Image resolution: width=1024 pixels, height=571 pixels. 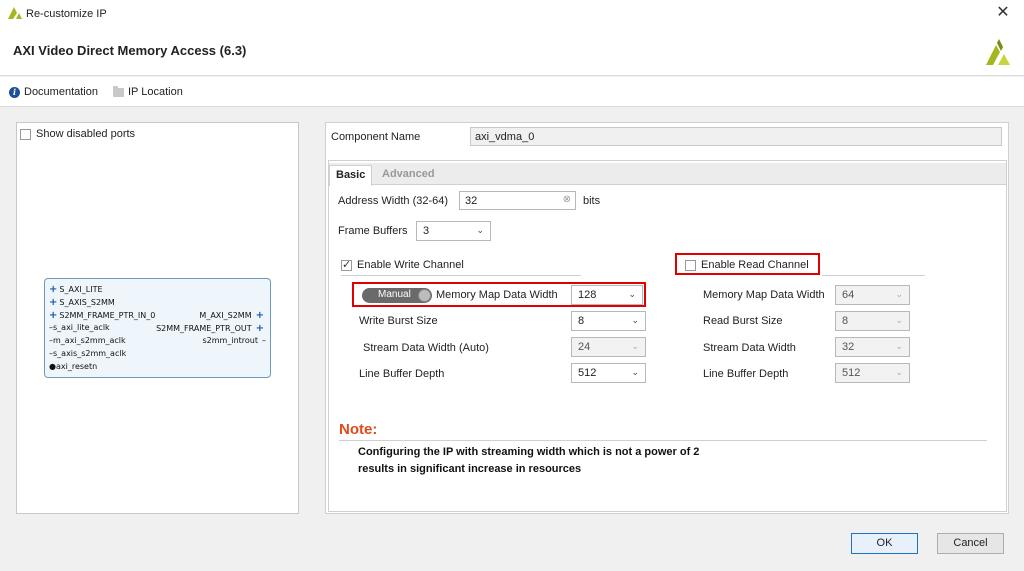 What do you see at coordinates (497, 295) in the screenshot?
I see `write-mm-data-width-label: Memory Map Data Width` at bounding box center [497, 295].